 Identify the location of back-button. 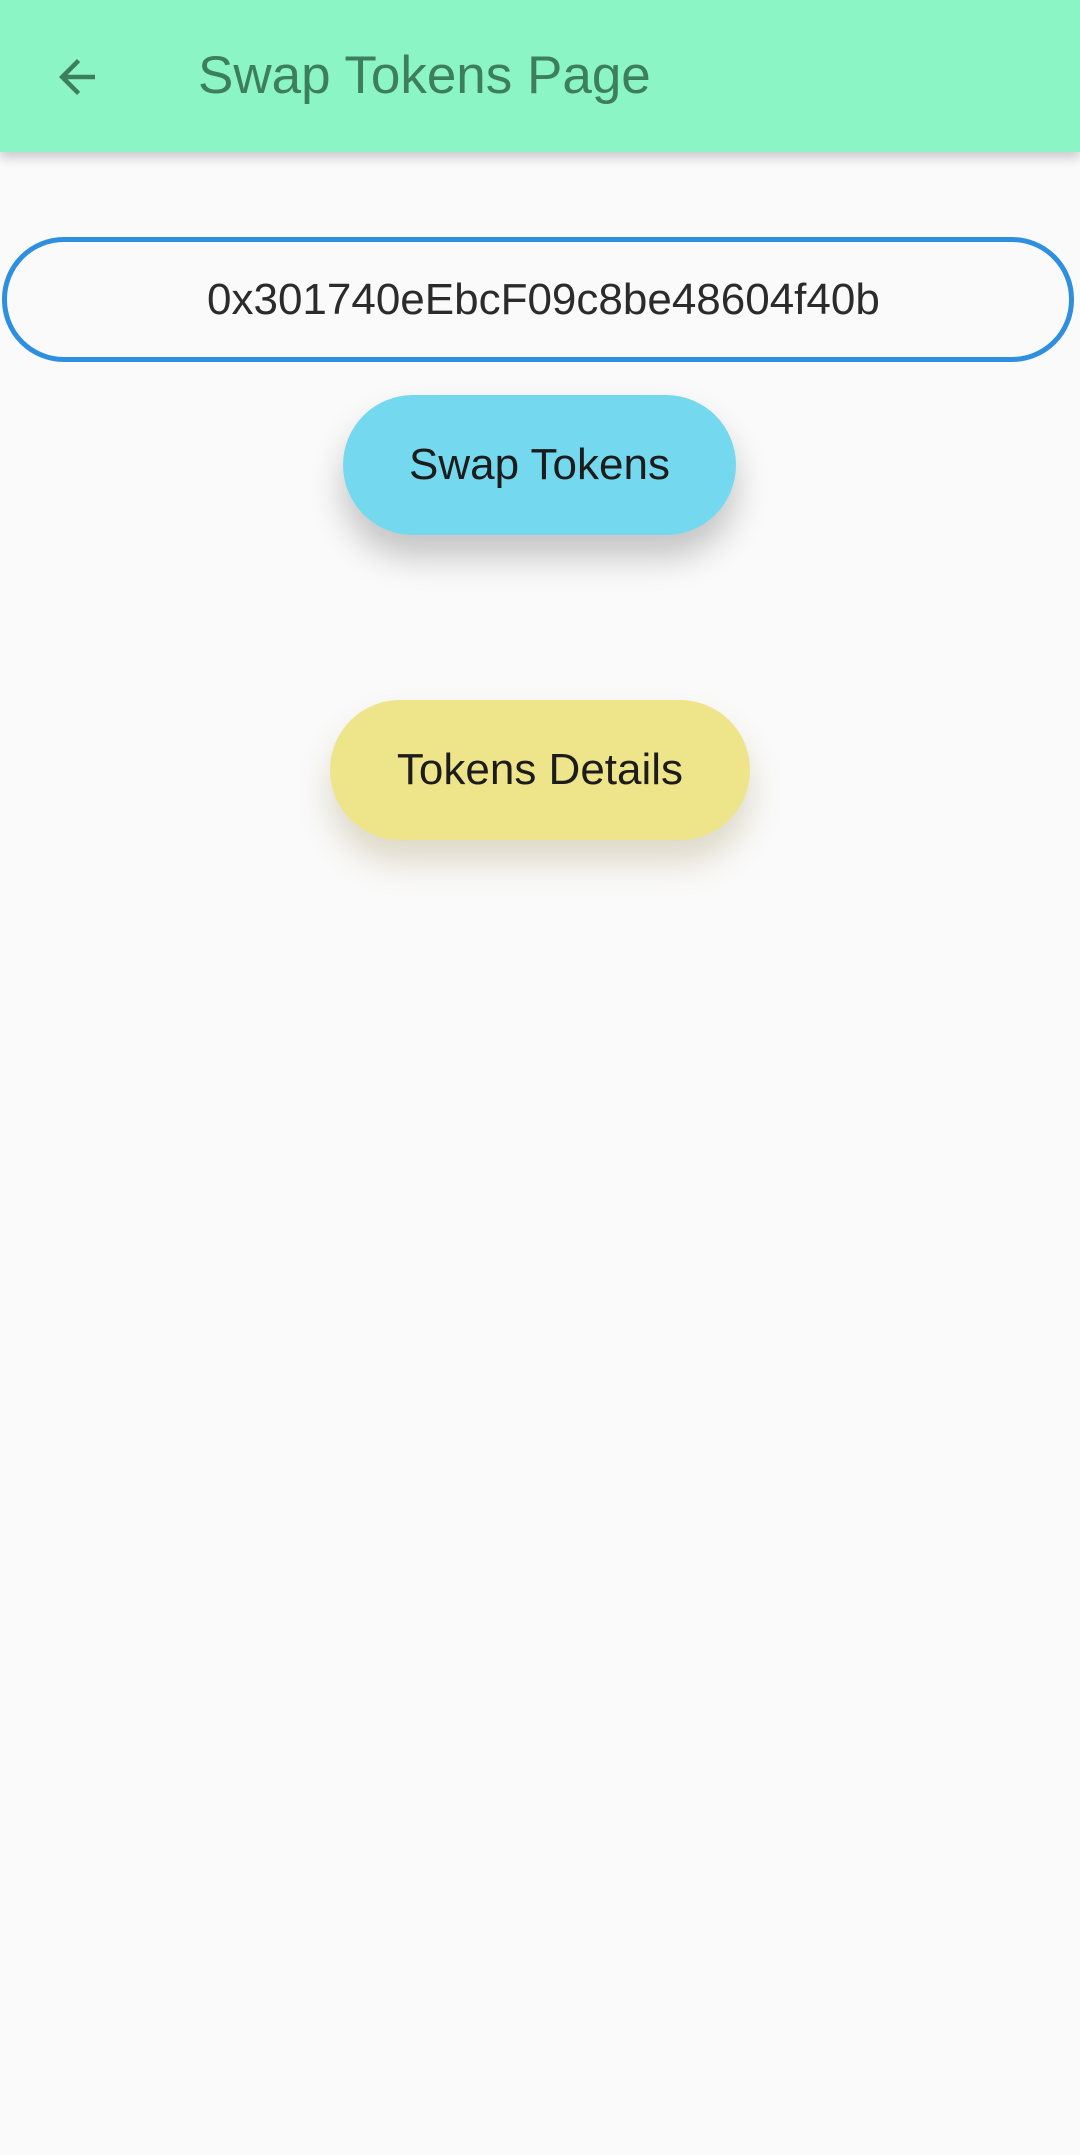
(77, 77).